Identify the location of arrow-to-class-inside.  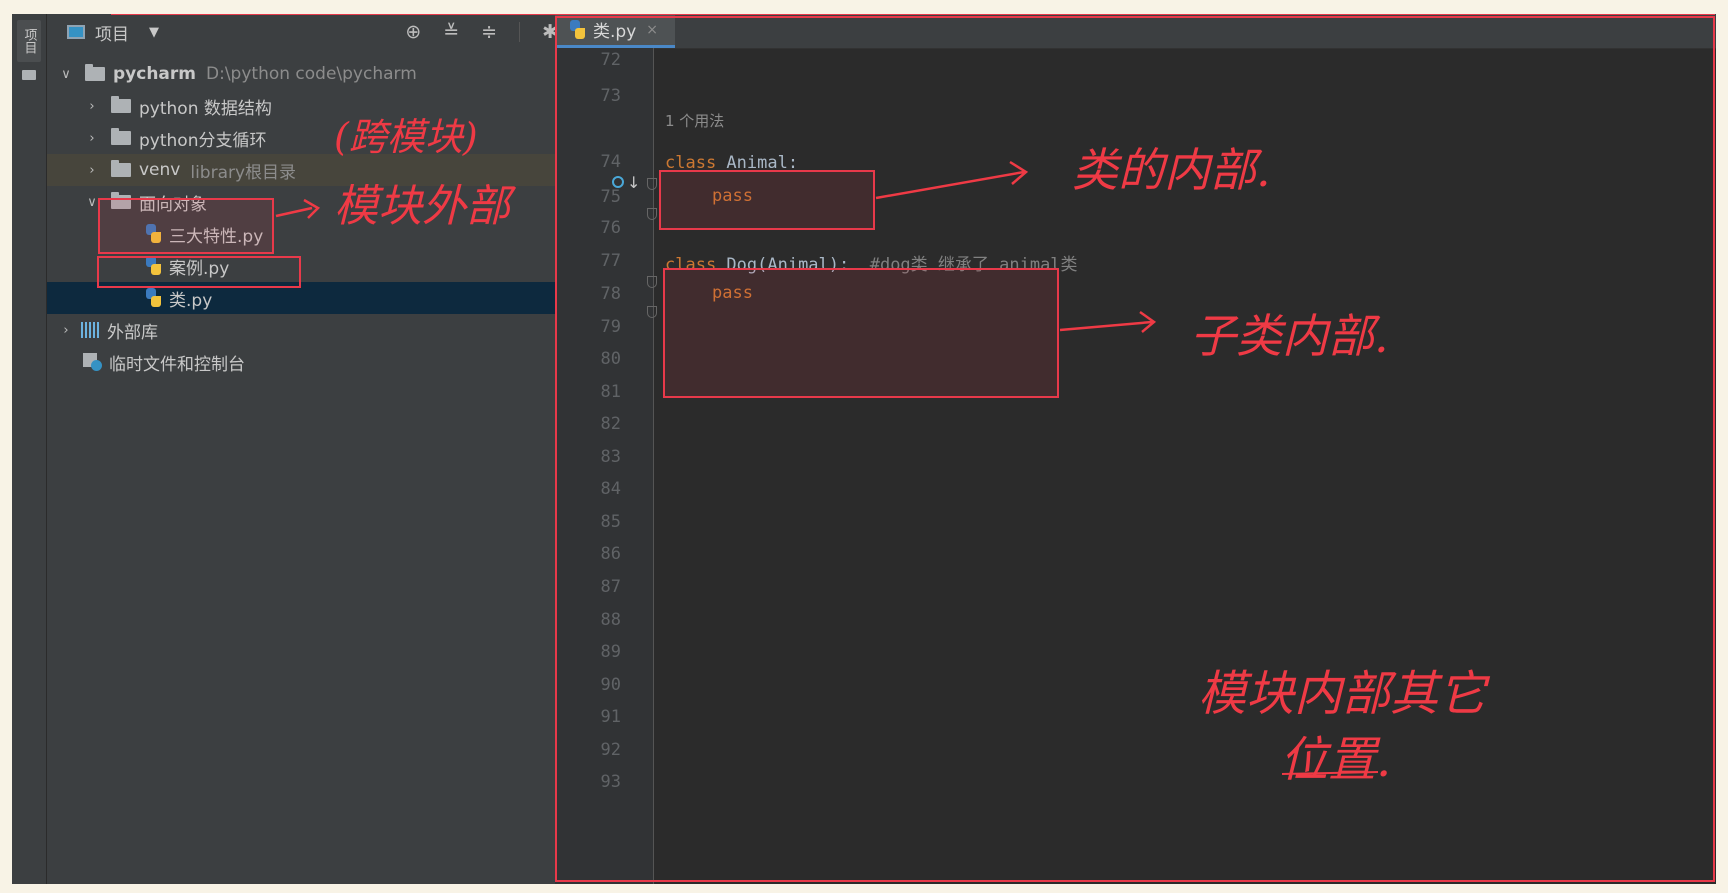
(950, 185).